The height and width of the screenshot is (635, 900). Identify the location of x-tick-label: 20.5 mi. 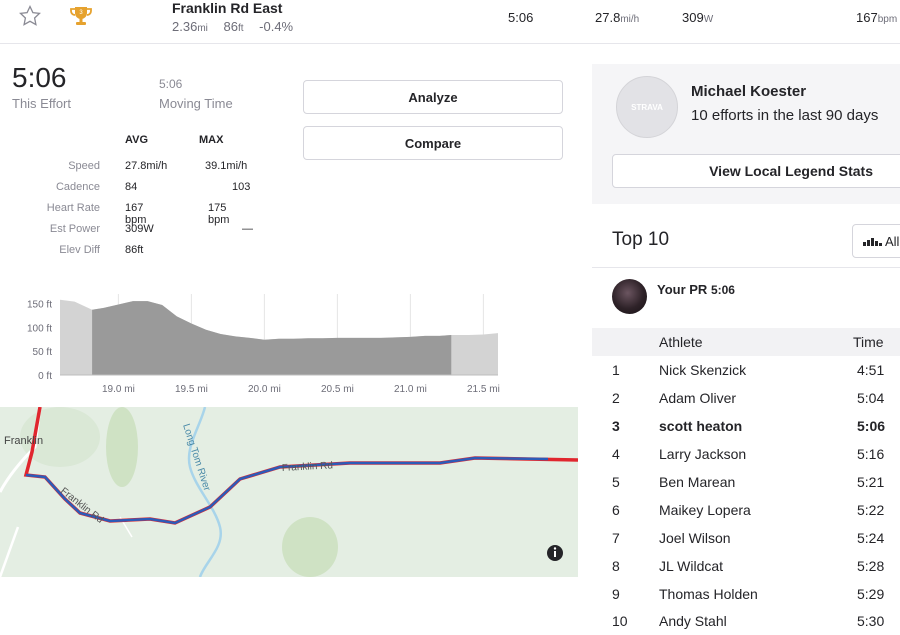
(337, 389).